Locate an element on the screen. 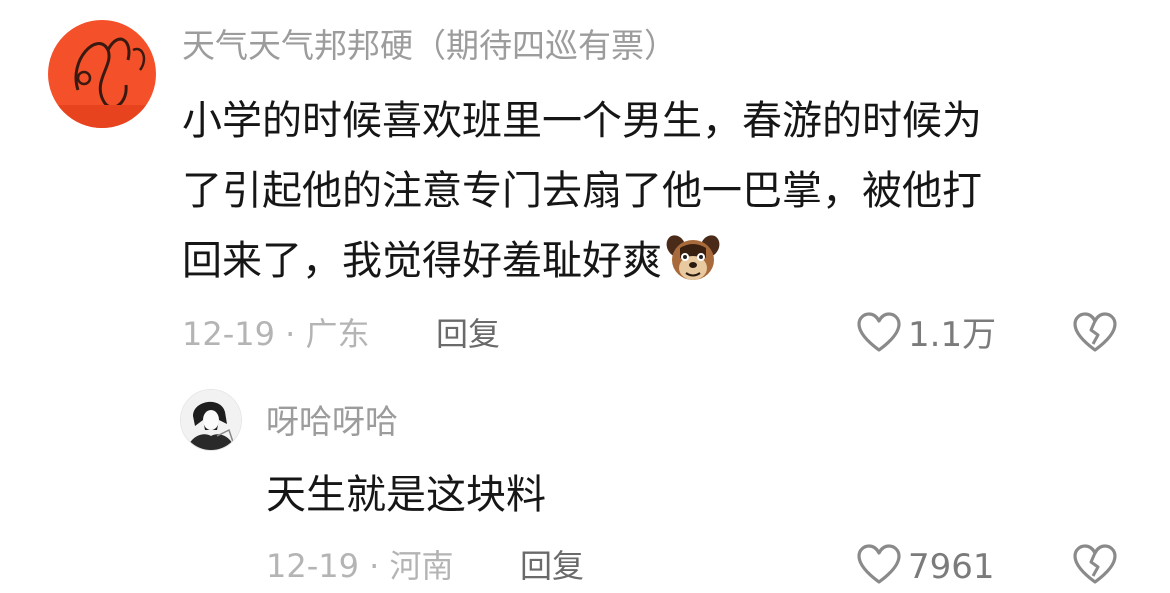 This screenshot has width=1170, height=593. comment-username: 呀哈呀哈 is located at coordinates (332, 422).